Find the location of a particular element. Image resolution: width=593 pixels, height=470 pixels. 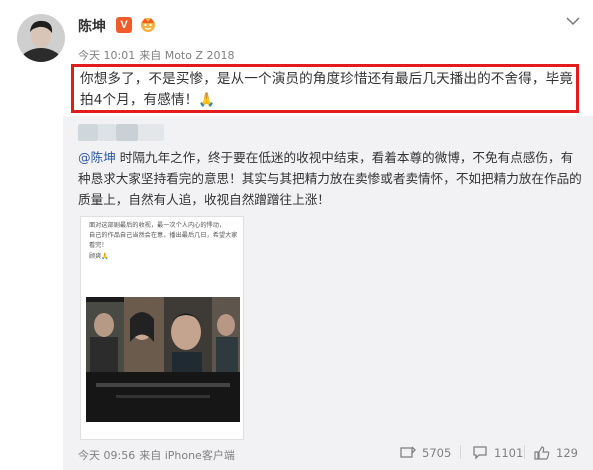

post-meta: 今天 10:01 来自 Moto Z 2018 is located at coordinates (156, 55).